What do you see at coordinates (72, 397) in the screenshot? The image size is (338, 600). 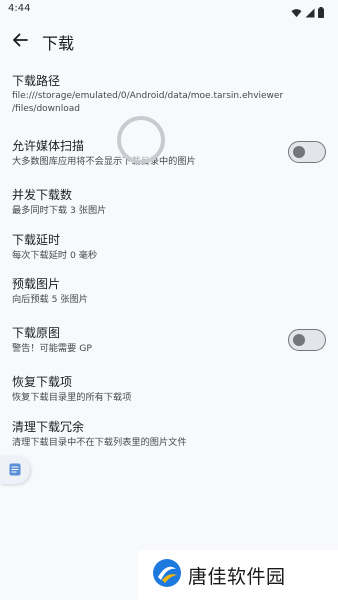 I see `pref-summary: 恢复下载目录里的所有下载项` at bounding box center [72, 397].